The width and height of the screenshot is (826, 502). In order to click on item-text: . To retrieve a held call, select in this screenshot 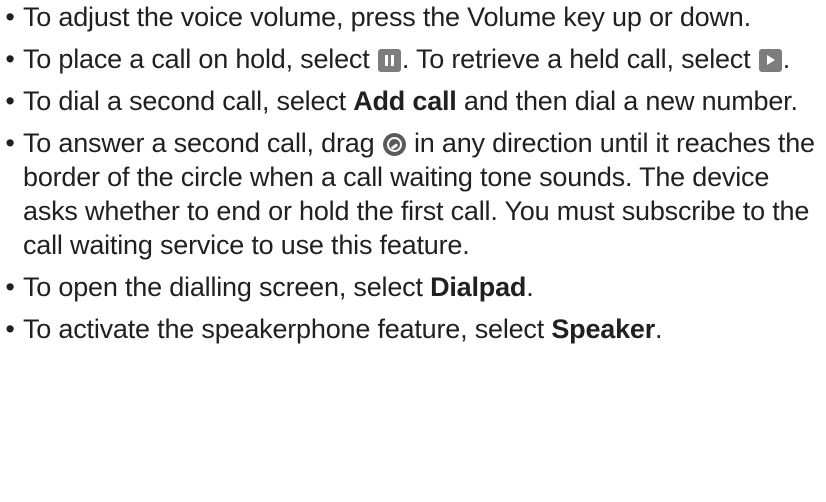, I will do `click(579, 59)`.